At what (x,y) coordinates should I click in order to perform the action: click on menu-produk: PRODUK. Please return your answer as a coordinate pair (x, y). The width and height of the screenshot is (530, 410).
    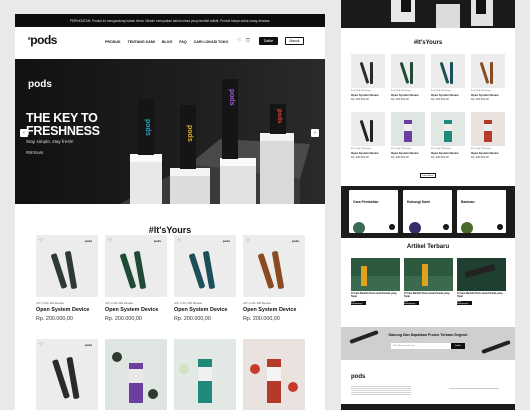
    Looking at the image, I should click on (113, 42).